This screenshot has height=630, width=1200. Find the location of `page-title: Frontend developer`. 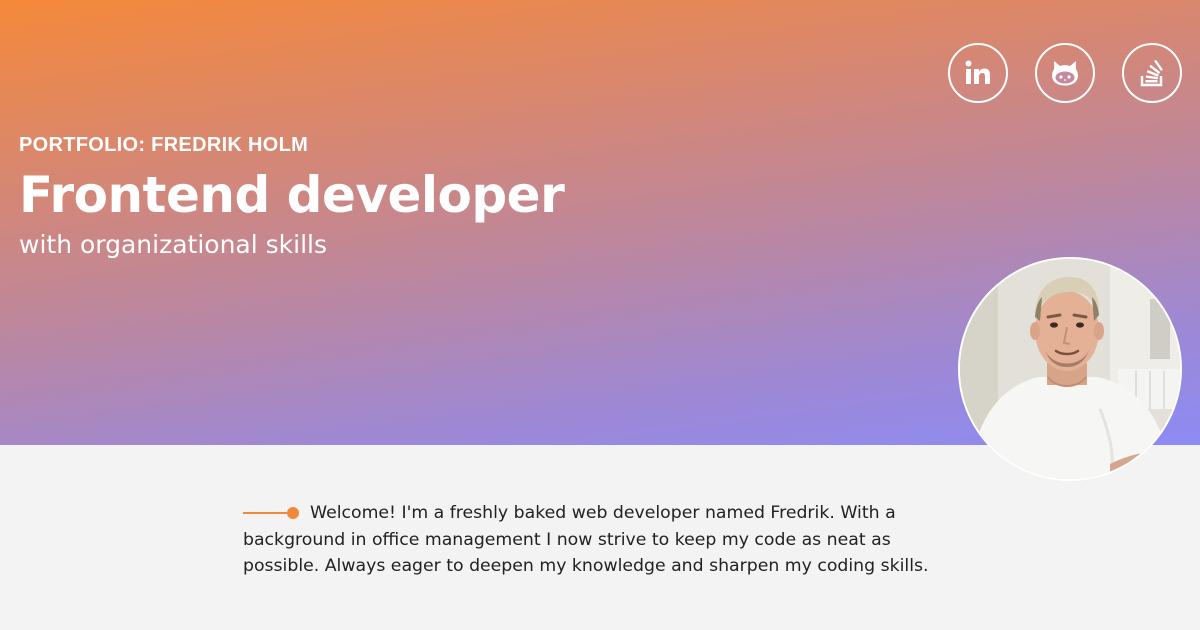

page-title: Frontend developer is located at coordinates (292, 195).